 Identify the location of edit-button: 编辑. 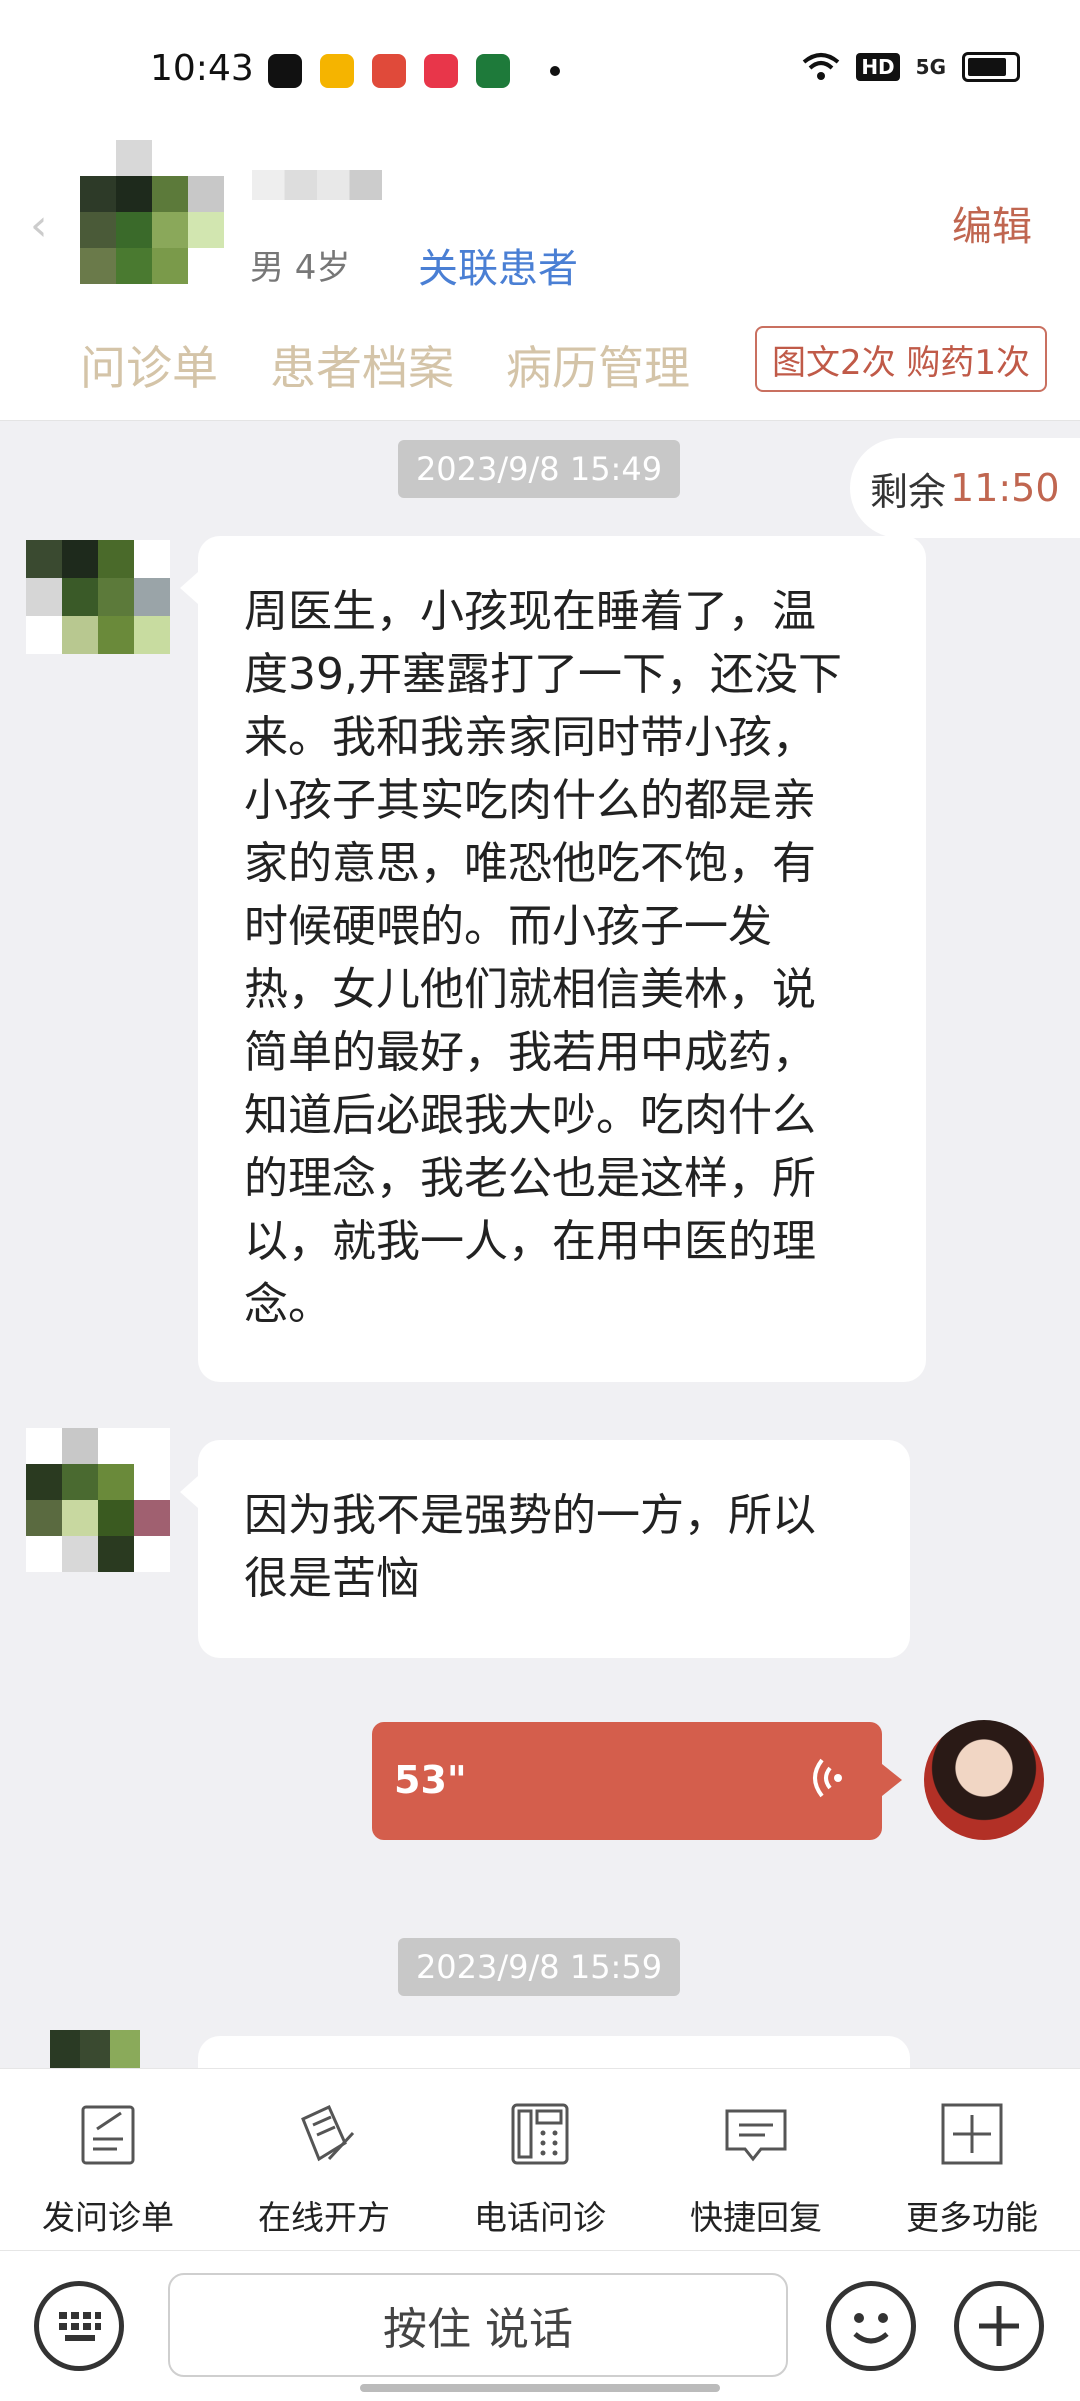
(992, 223).